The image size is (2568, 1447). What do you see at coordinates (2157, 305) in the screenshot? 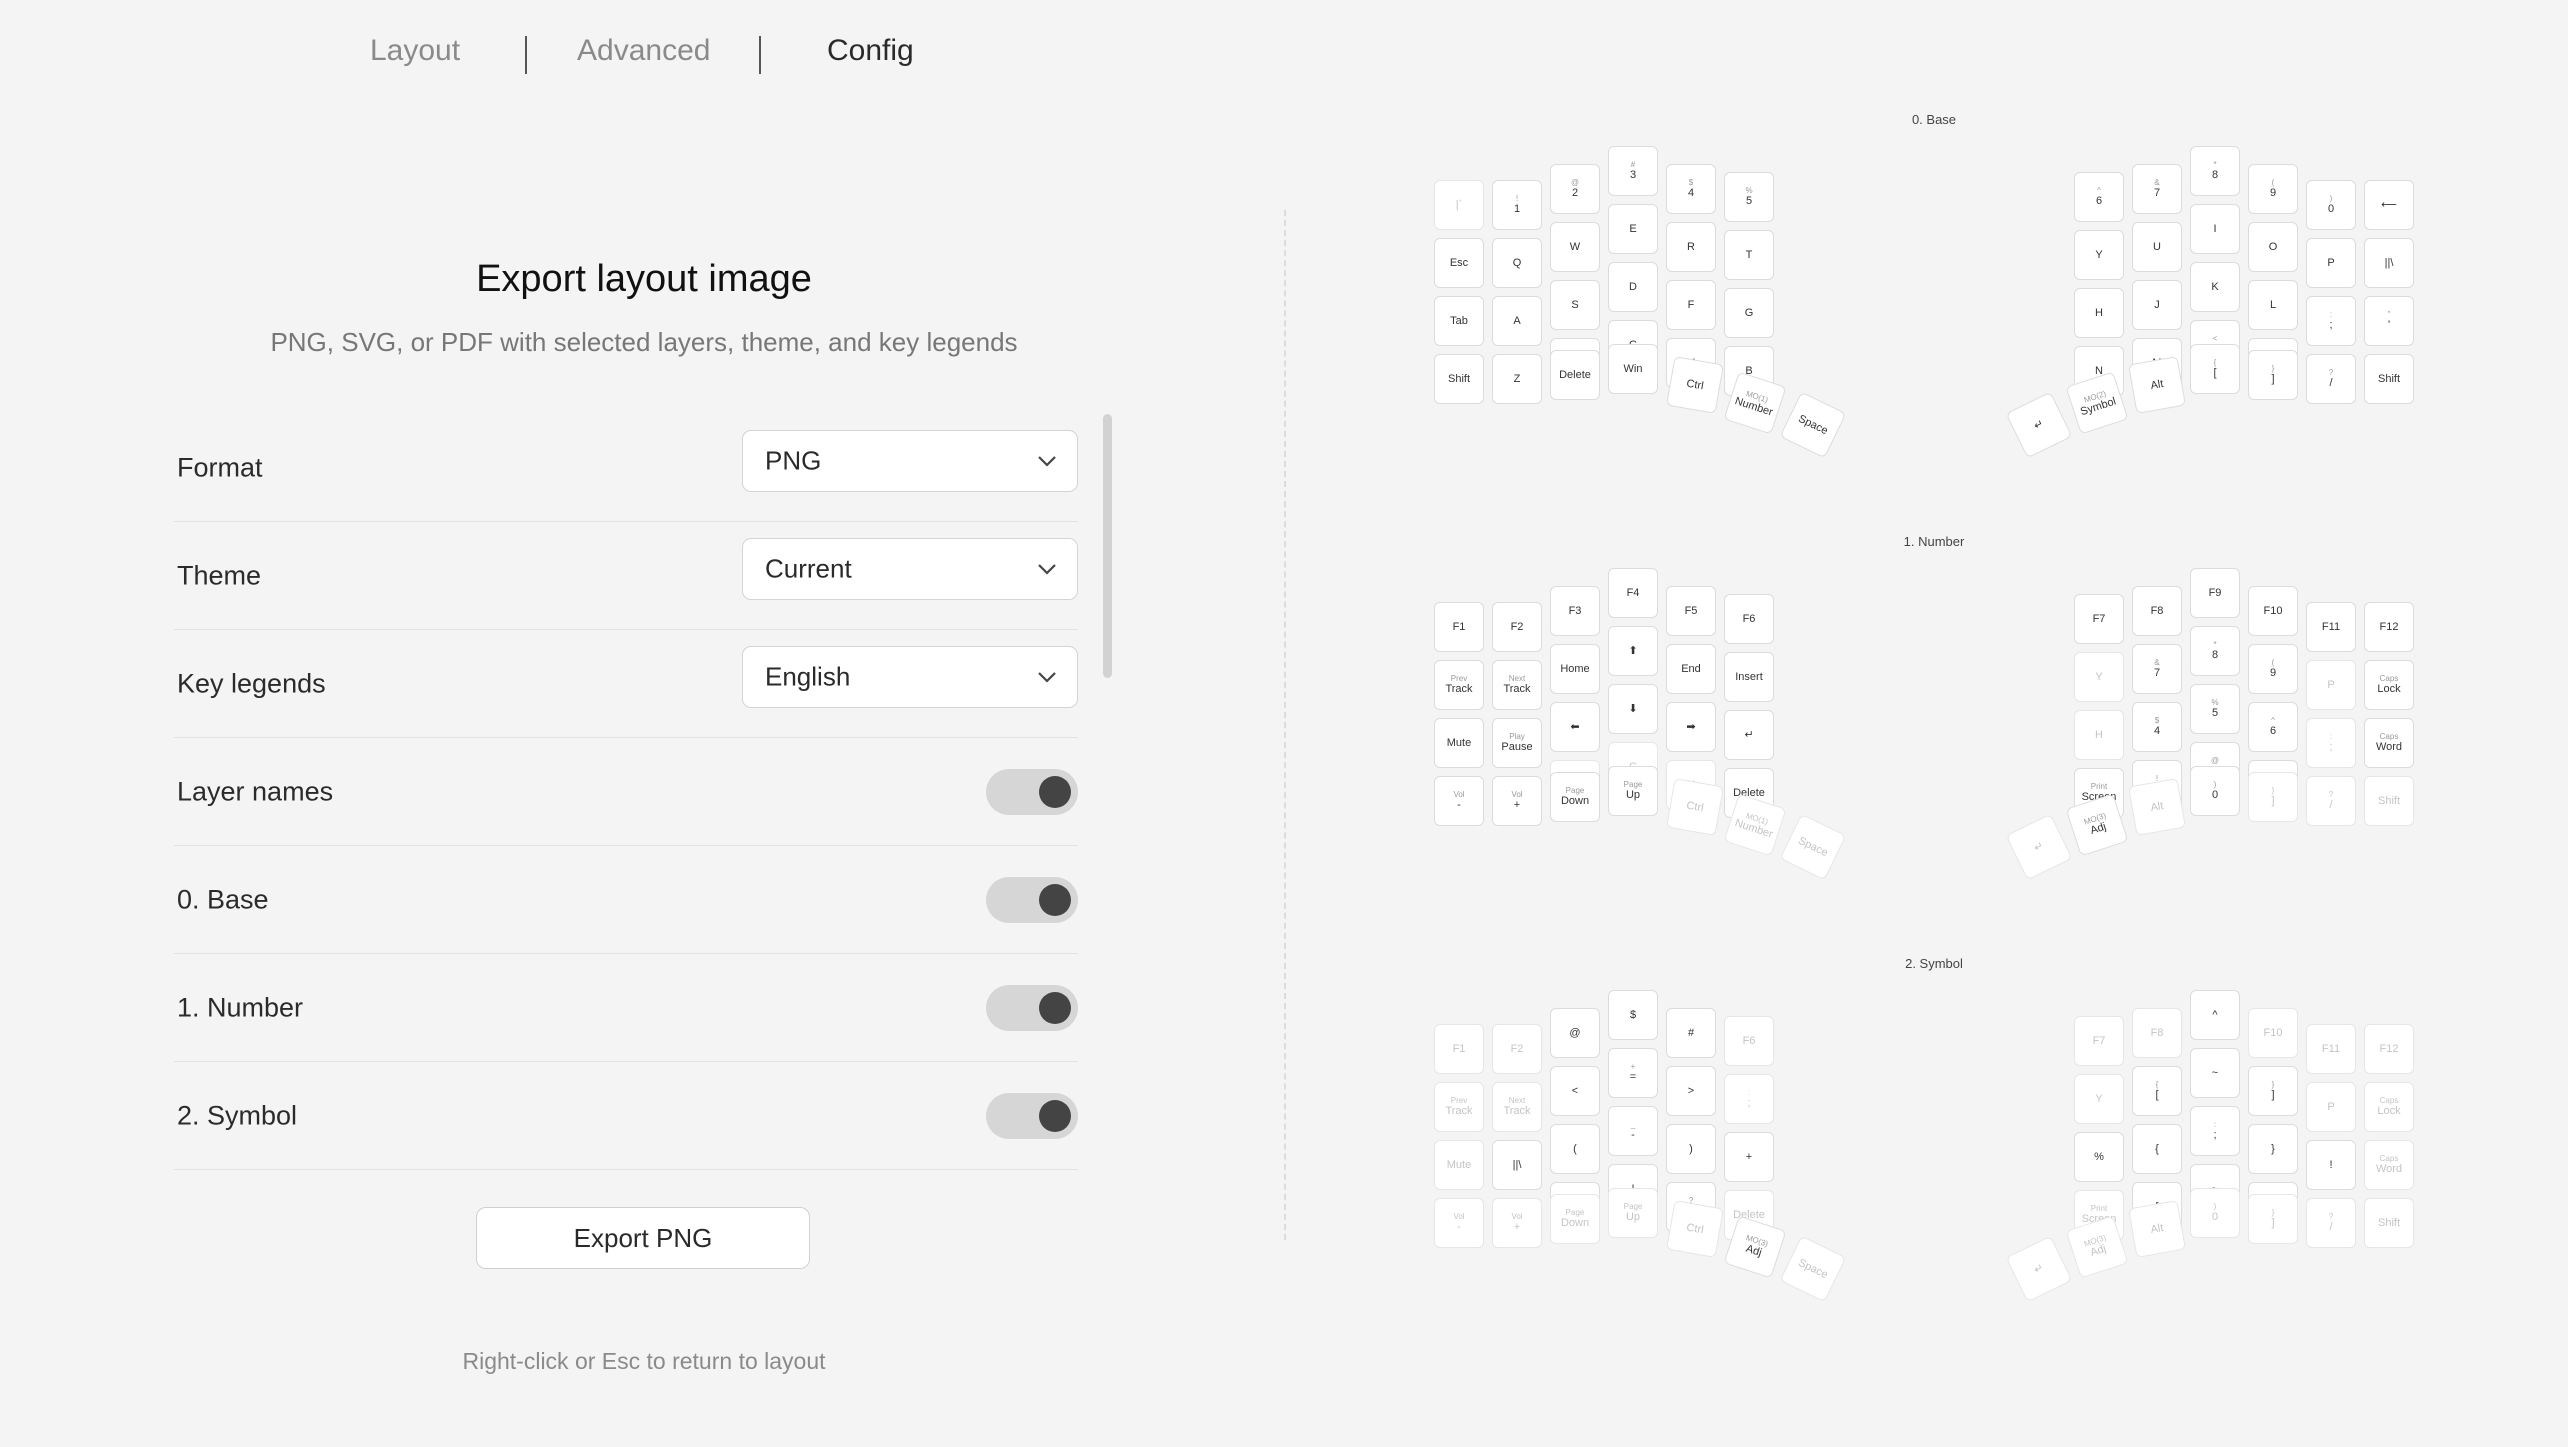
I see `keycap: J` at bounding box center [2157, 305].